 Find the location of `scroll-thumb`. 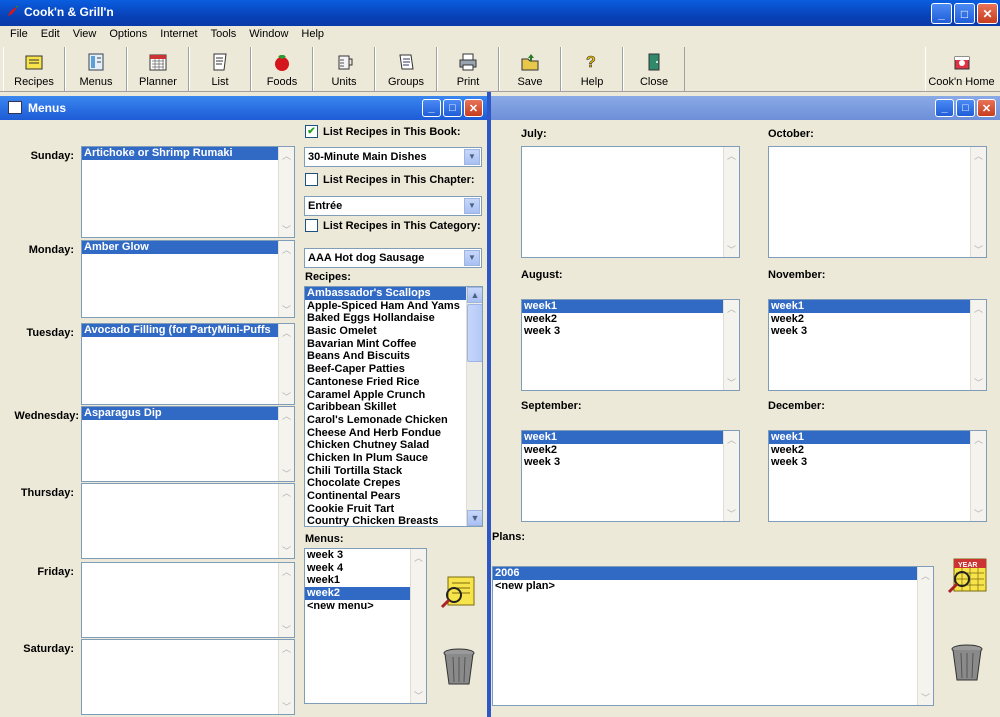

scroll-thumb is located at coordinates (474, 333).